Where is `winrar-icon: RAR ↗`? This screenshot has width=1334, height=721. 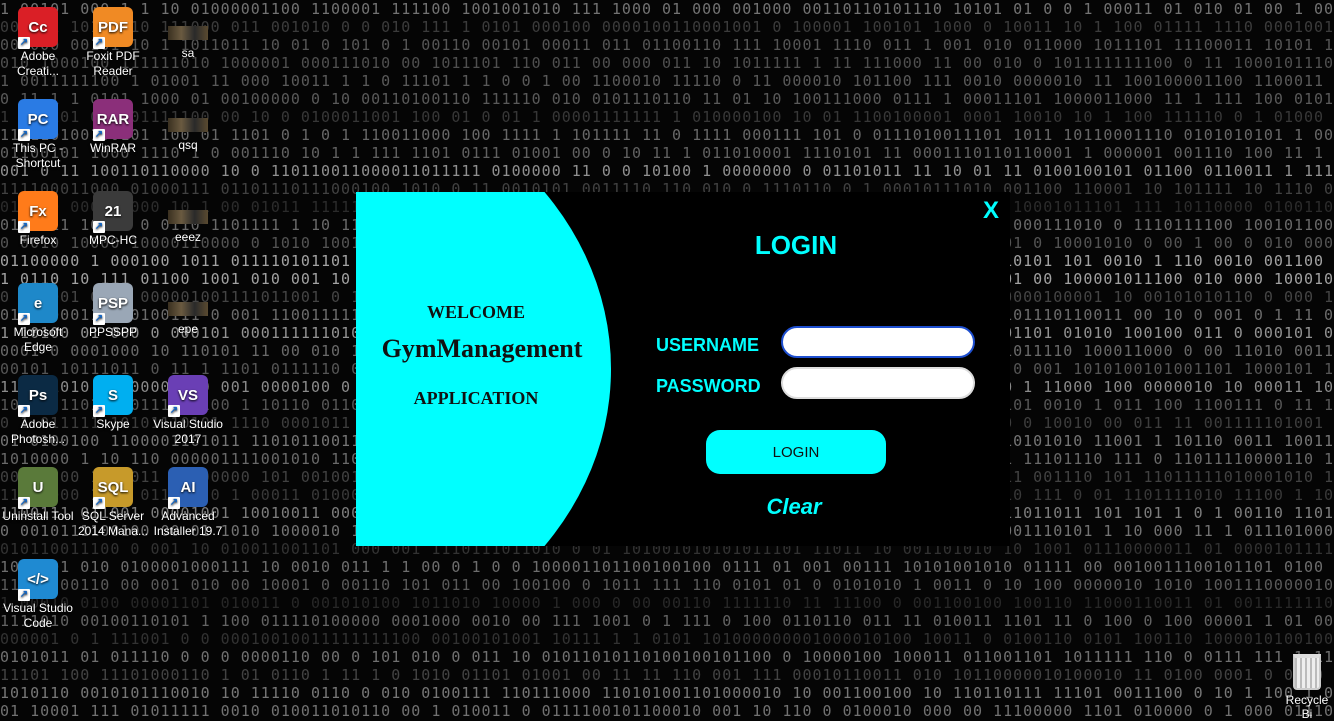 winrar-icon: RAR ↗ is located at coordinates (113, 120).